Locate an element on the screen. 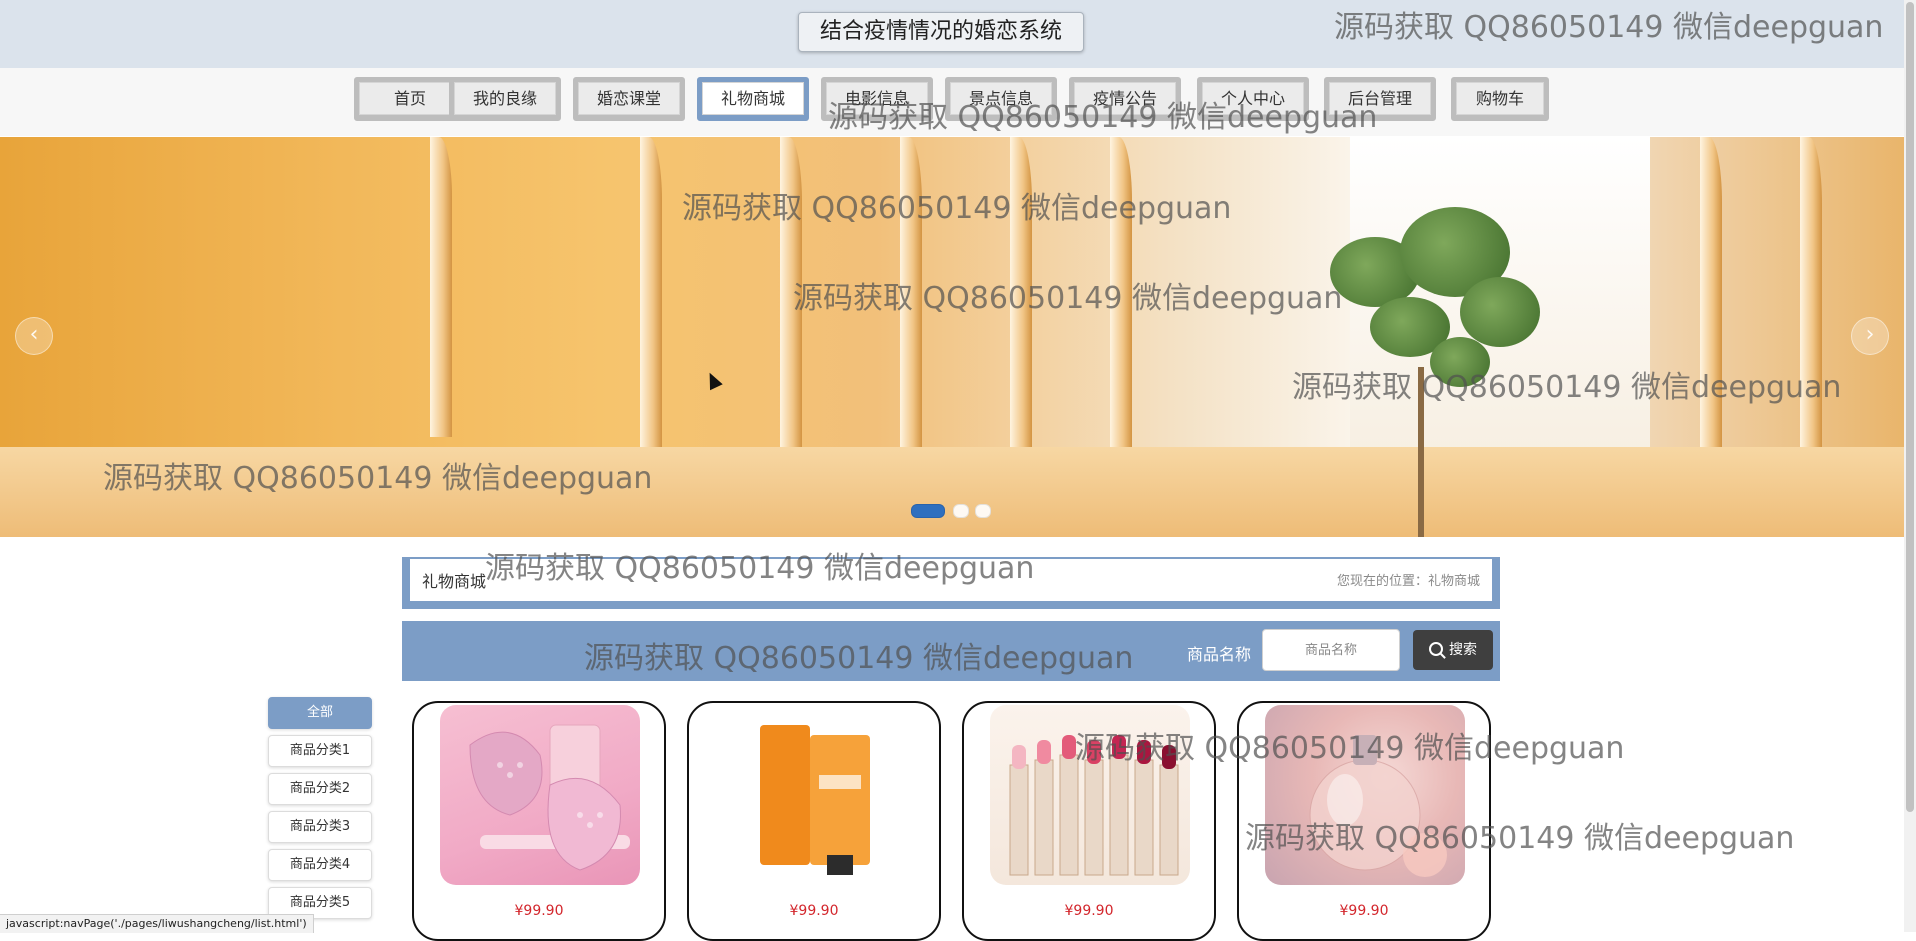  page-scrollbar is located at coordinates (1910, 466).